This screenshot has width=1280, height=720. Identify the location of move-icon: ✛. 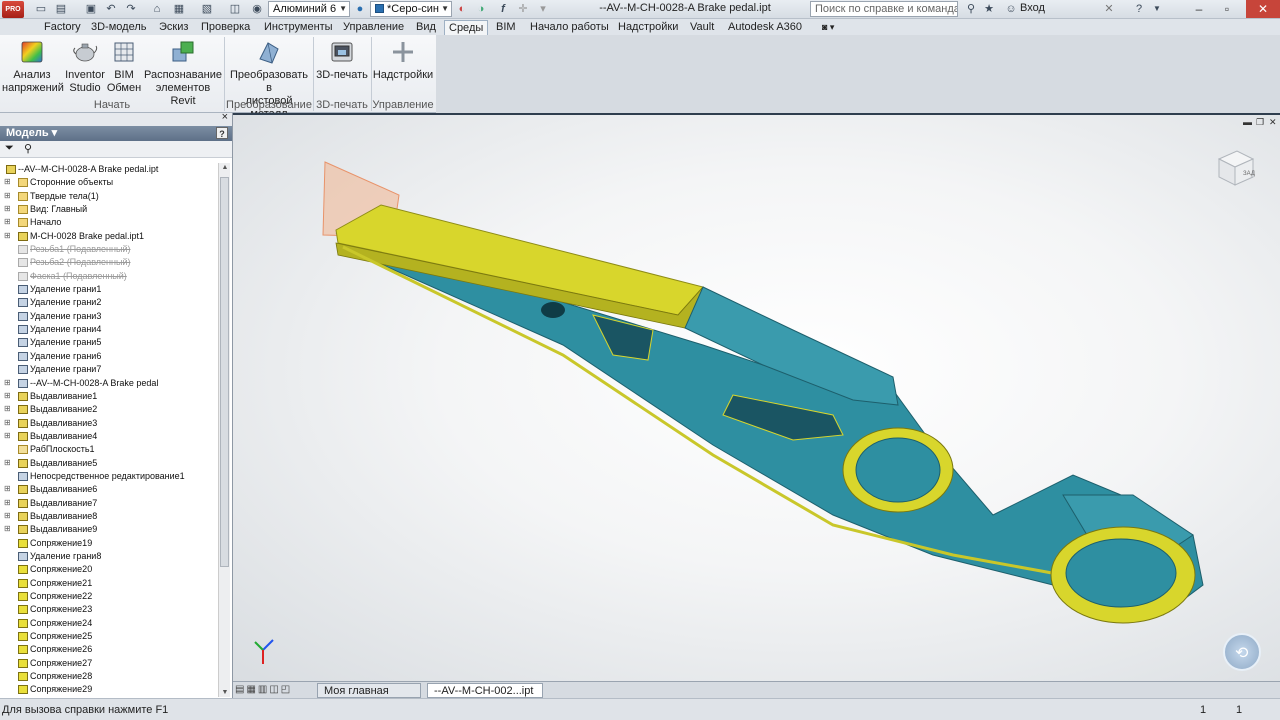
(523, 9).